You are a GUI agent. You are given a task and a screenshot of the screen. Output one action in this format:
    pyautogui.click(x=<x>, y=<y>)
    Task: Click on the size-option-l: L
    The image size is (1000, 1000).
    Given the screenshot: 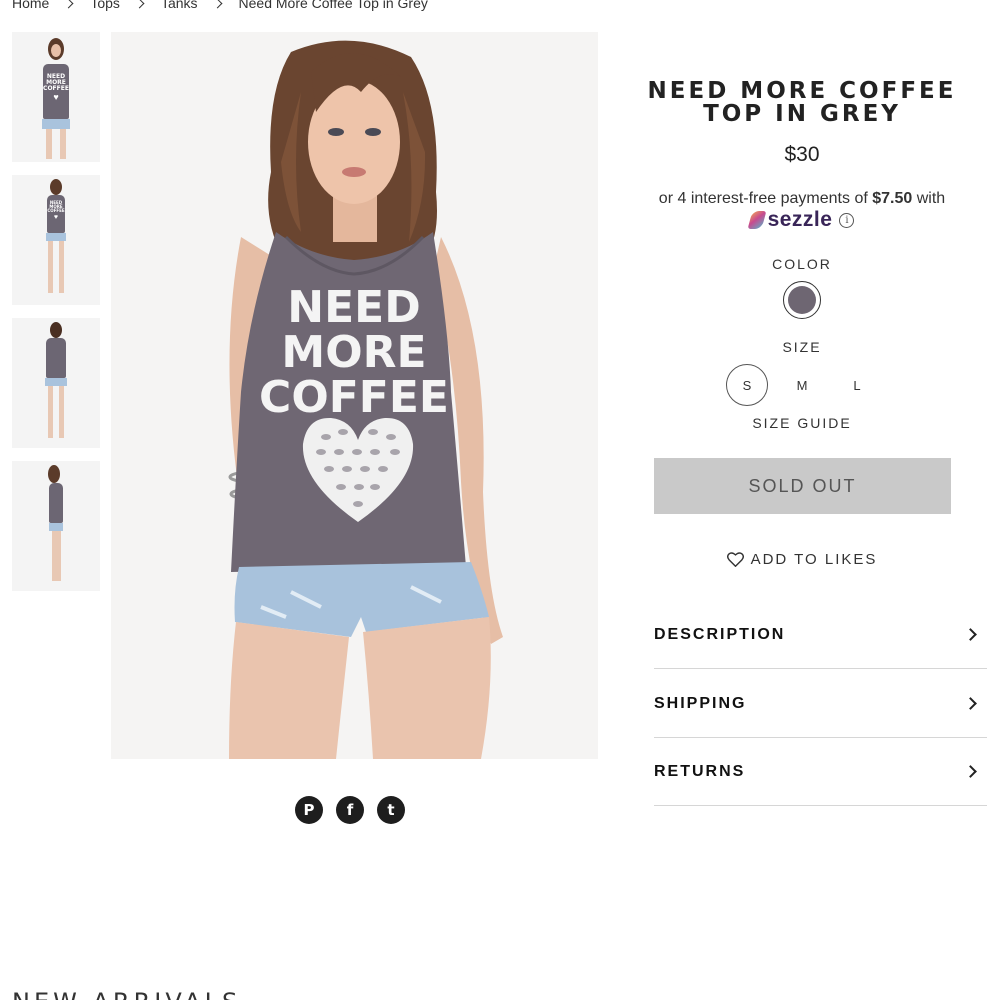 What is the action you would take?
    pyautogui.click(x=857, y=385)
    